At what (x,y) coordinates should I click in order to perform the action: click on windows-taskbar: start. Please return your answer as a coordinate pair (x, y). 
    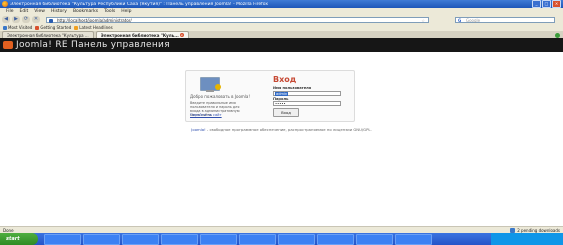
    Looking at the image, I should click on (281, 239).